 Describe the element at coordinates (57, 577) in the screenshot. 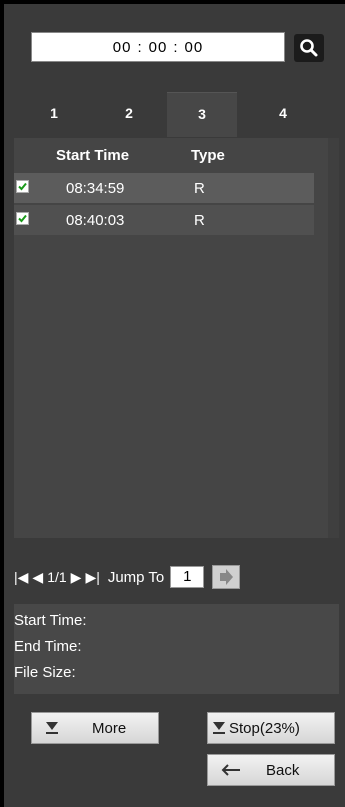

I see `page-indicator: 1/1` at that location.